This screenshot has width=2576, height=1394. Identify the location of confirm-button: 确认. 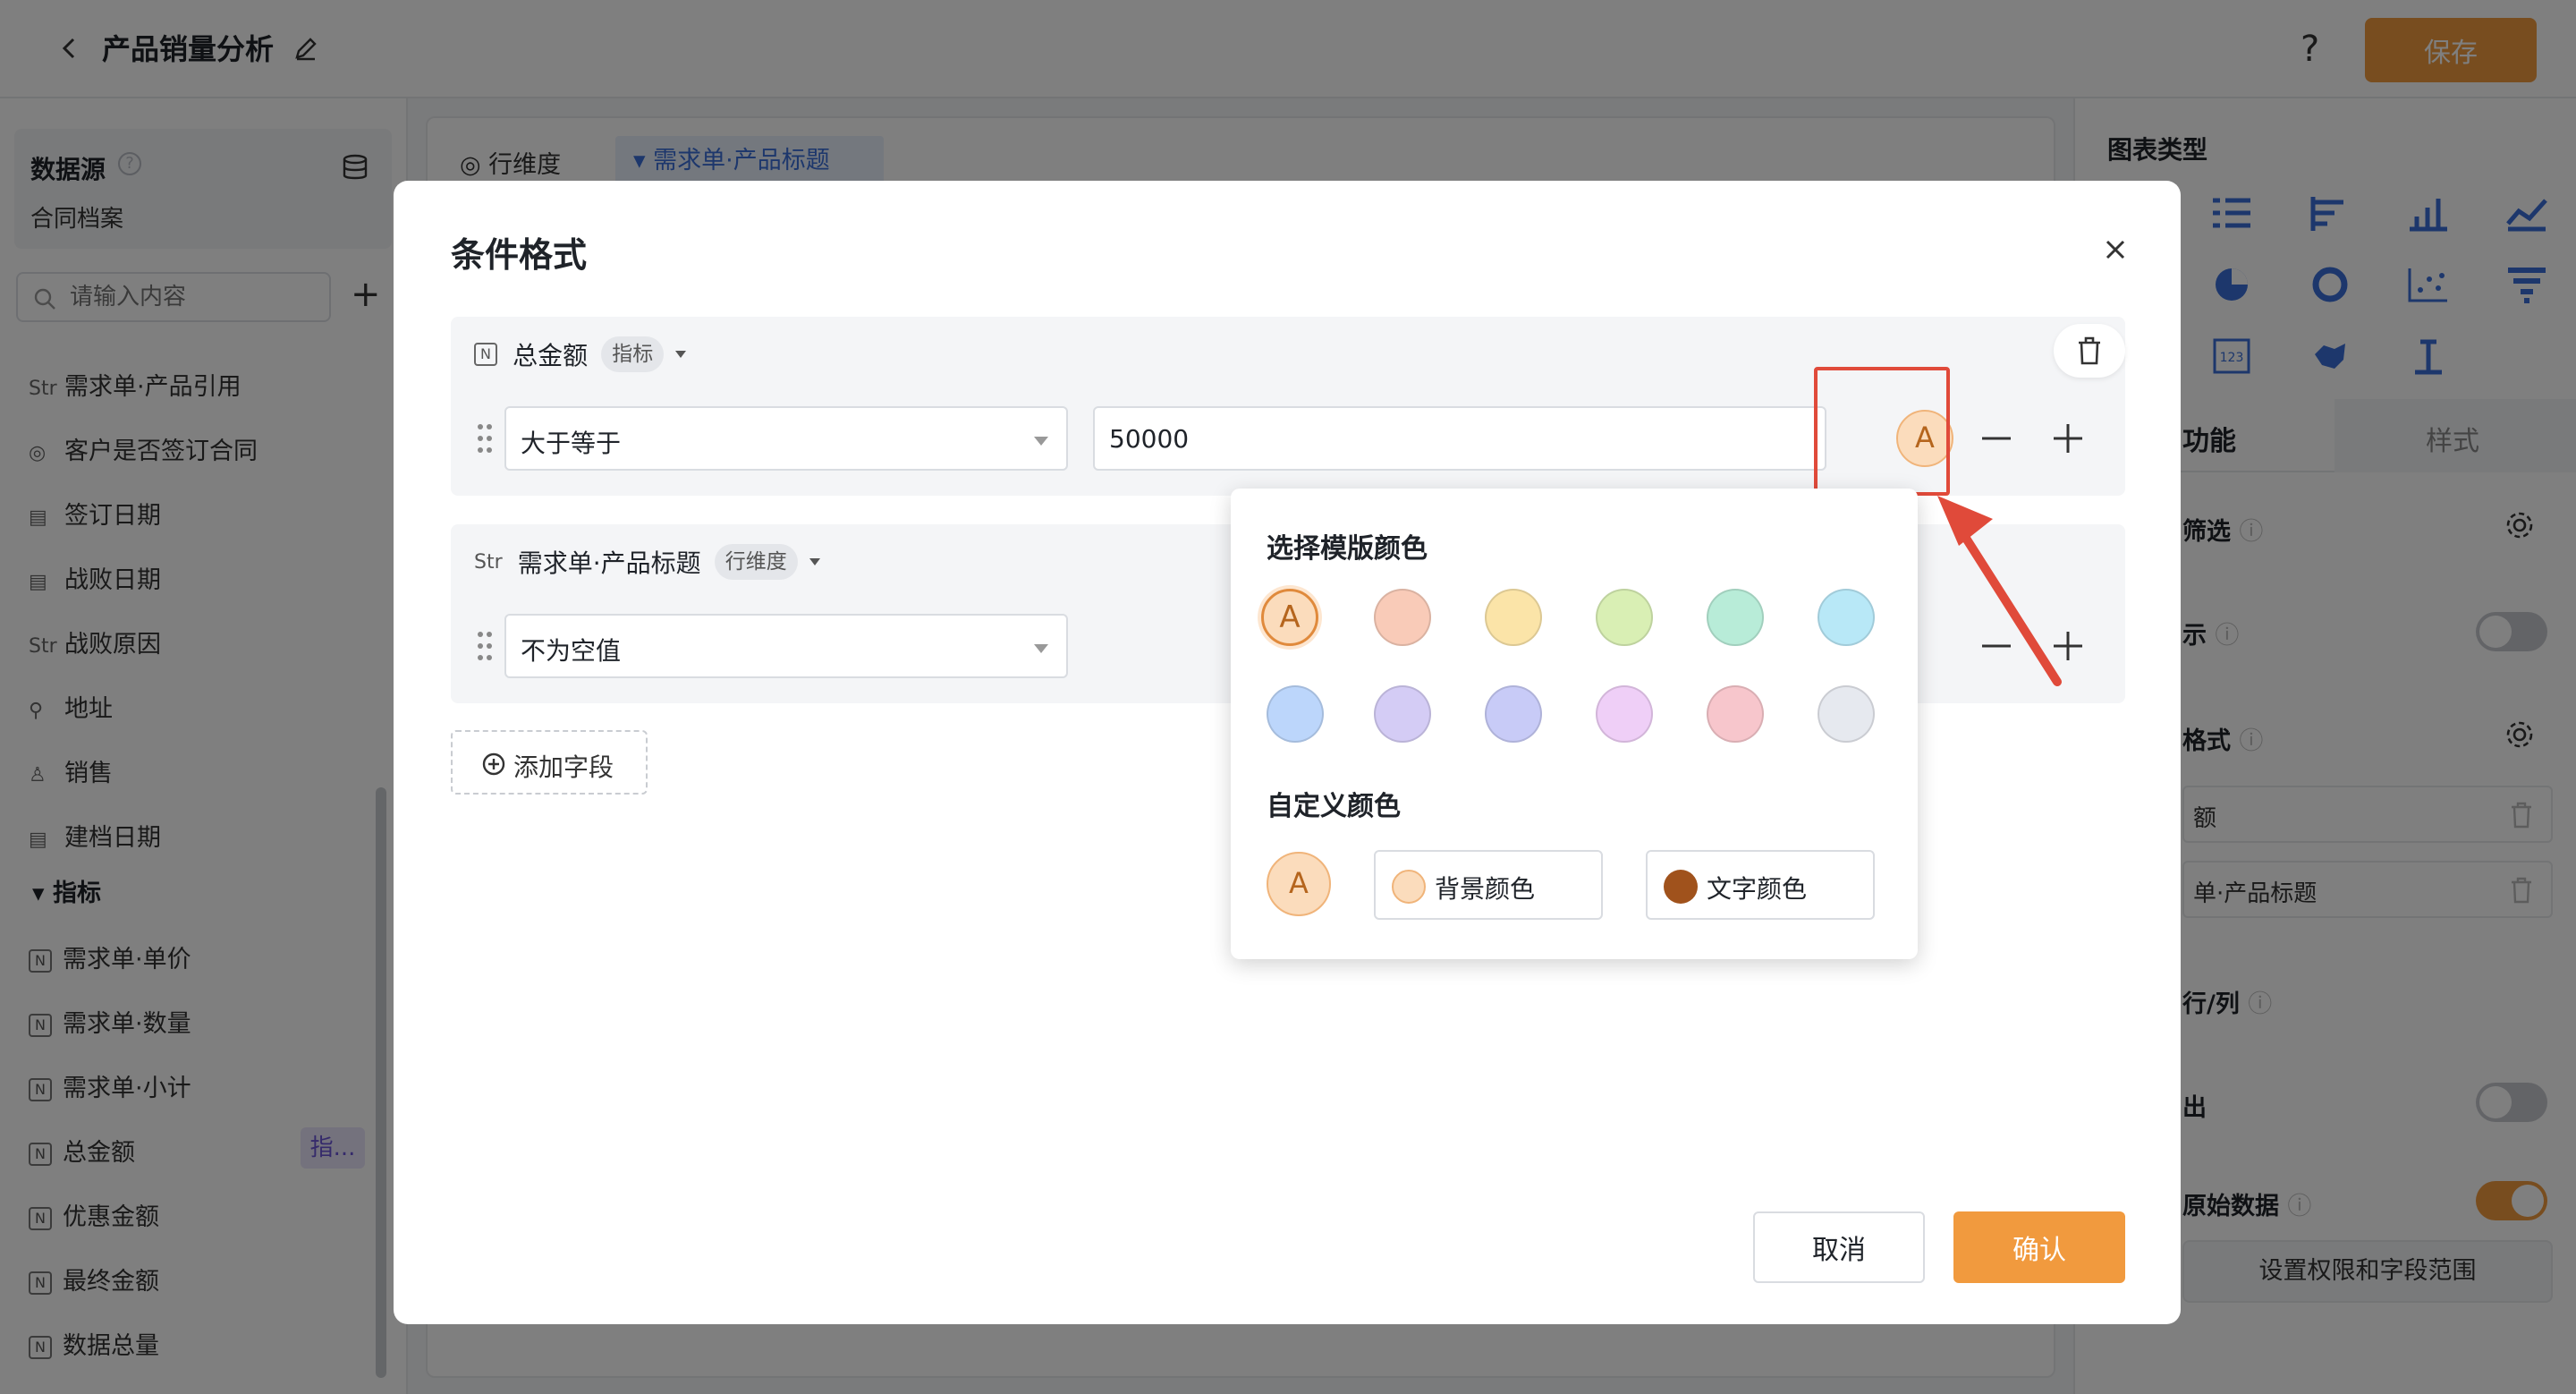
(2039, 1247).